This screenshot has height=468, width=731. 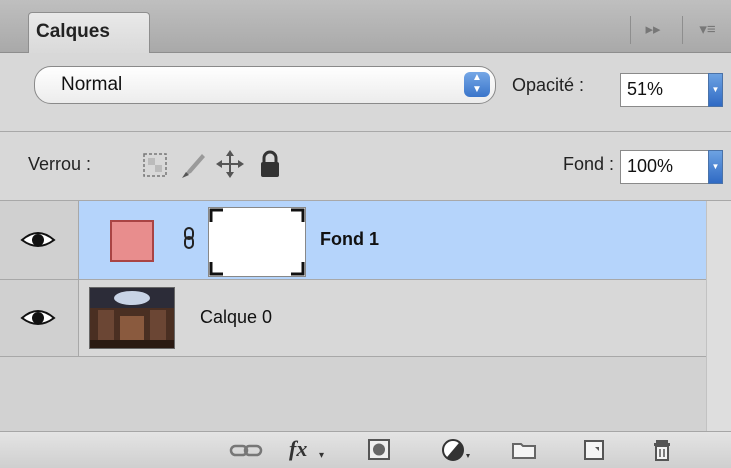 I want to click on select-stepper-icon: ▲ ▼, so click(x=477, y=84).